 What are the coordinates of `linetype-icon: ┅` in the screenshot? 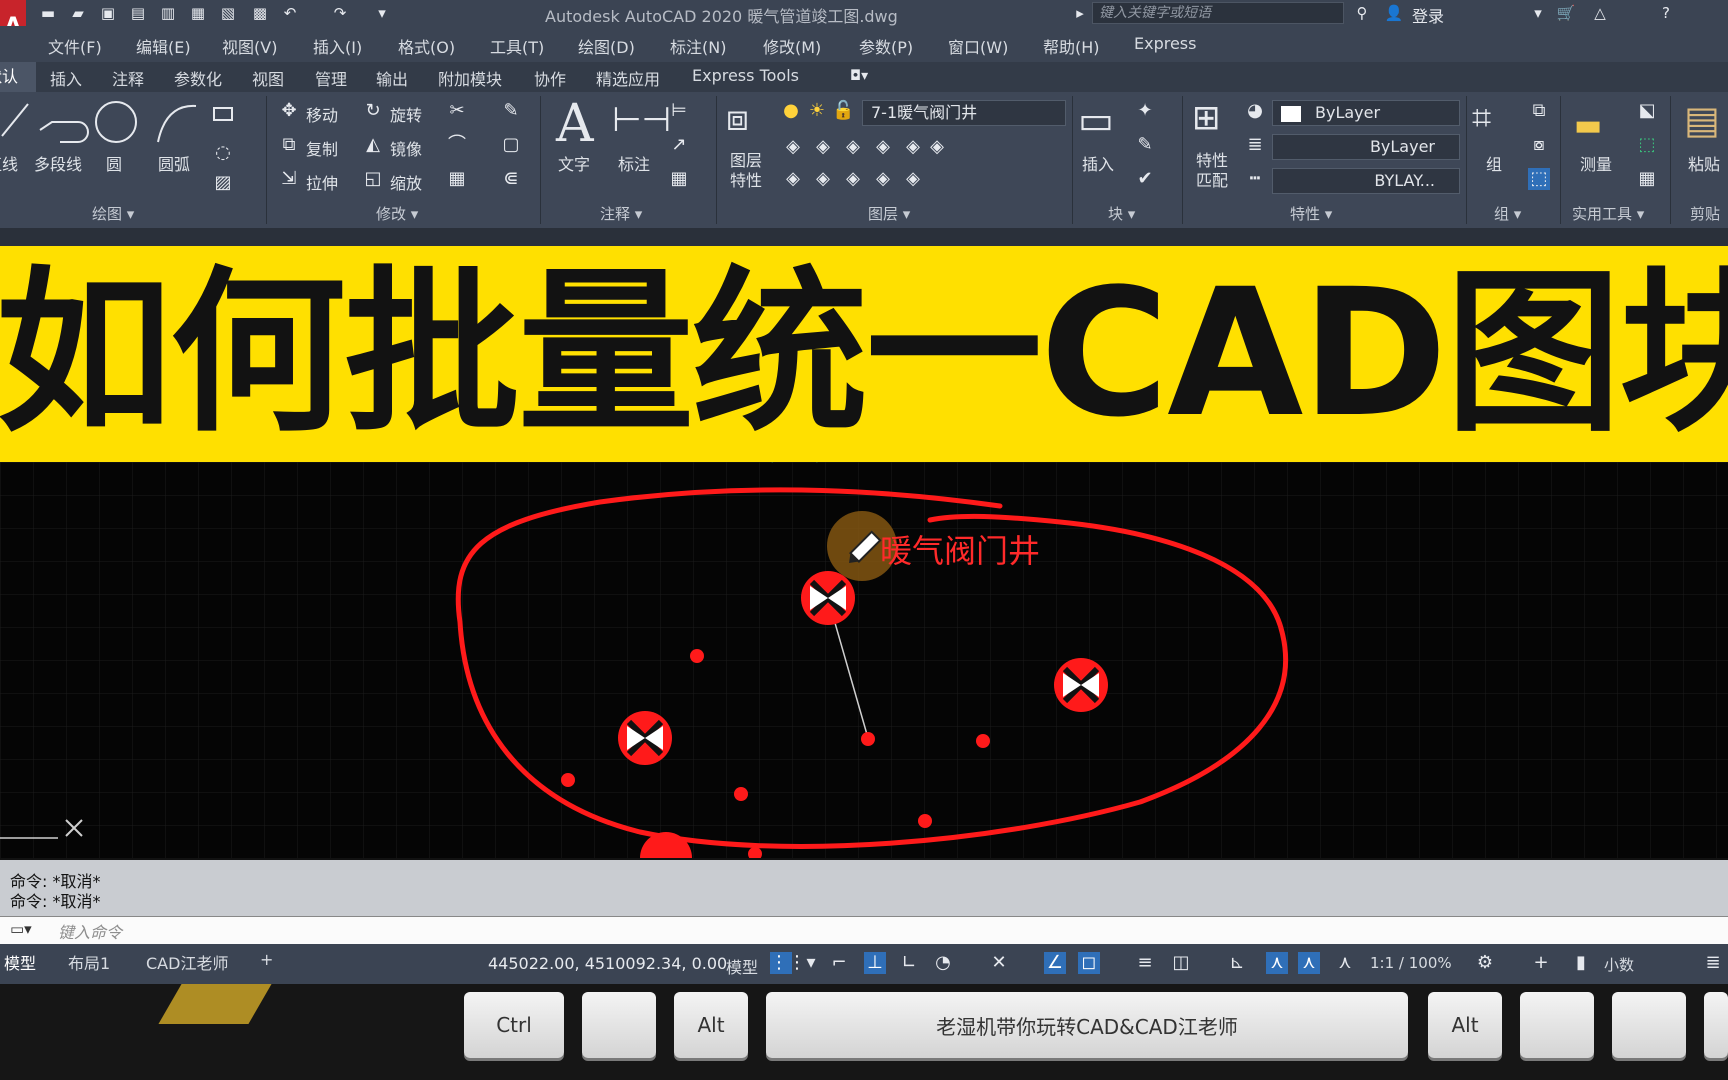 It's located at (1255, 179).